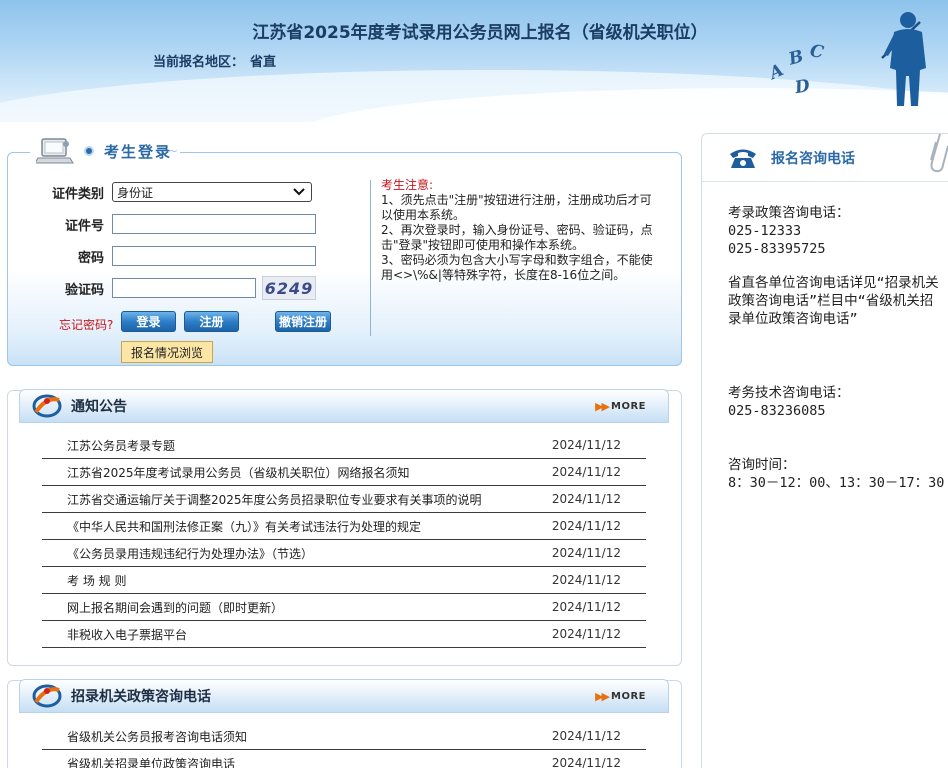 This screenshot has height=768, width=948. I want to click on id-type-label: 证件类别, so click(77, 194).